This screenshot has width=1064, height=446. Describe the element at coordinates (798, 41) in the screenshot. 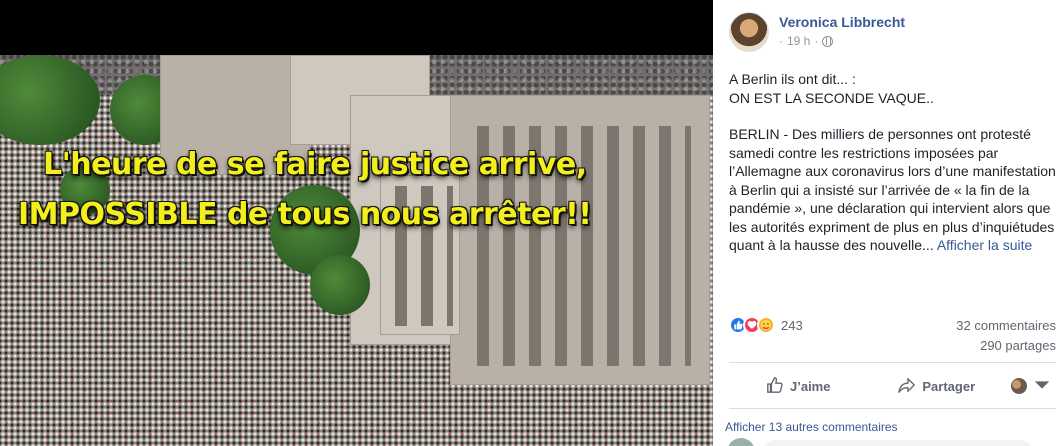

I see `post-time: 19 h` at that location.